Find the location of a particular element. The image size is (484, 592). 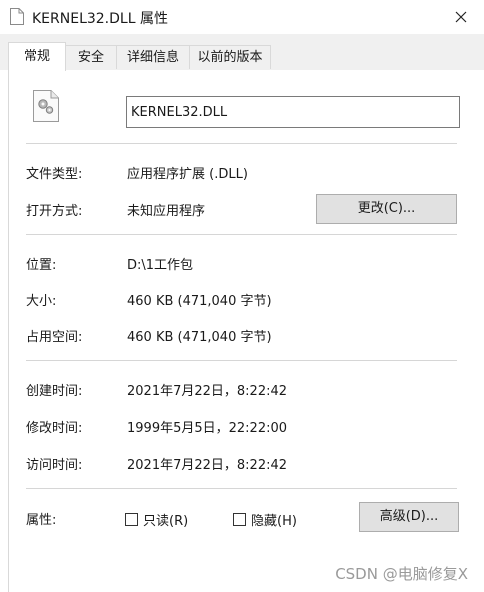

accessed-value: 2021年7月22日，8:22:42 is located at coordinates (207, 465).